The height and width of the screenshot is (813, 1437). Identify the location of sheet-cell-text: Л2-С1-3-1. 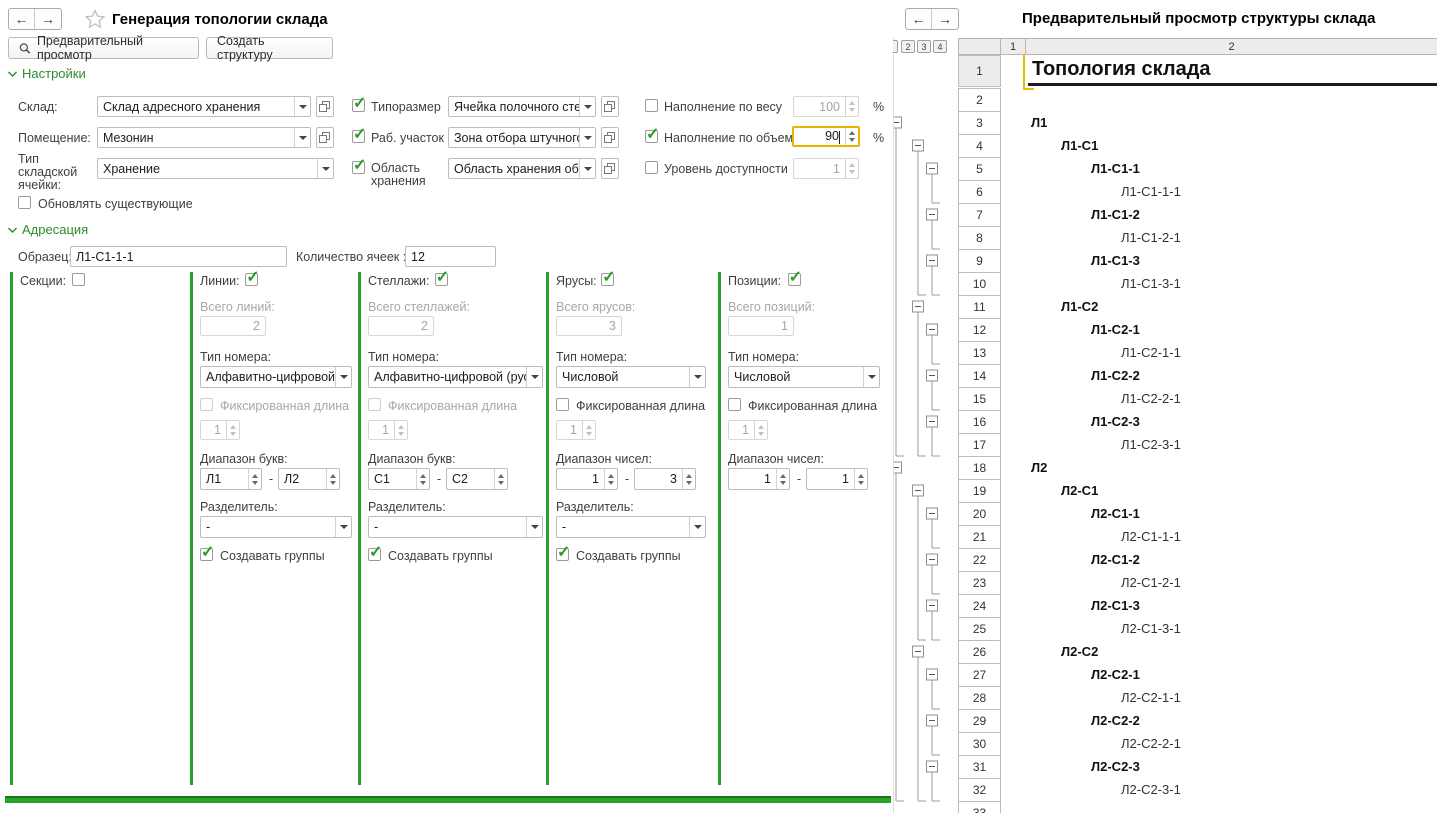
(1151, 628).